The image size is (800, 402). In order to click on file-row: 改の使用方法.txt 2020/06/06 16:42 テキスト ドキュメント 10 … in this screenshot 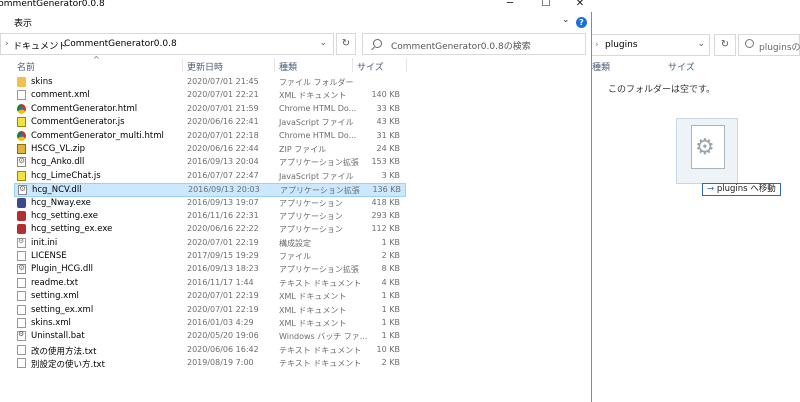, I will do `click(210, 350)`.